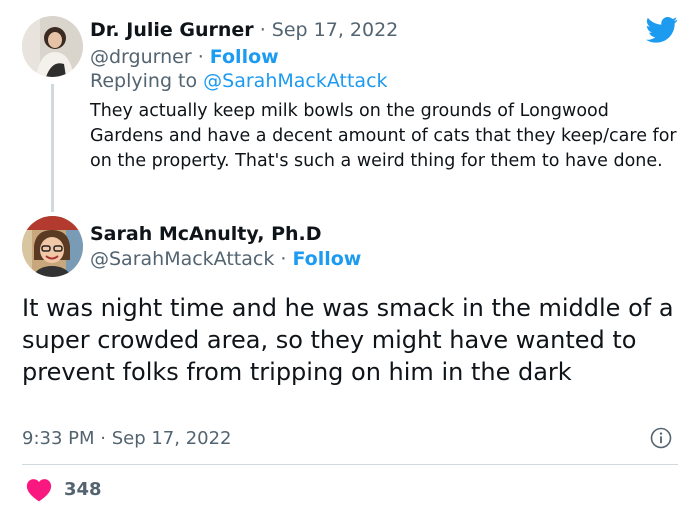  I want to click on tweet1-replying-to: Replying to @SarahMackAttack, so click(239, 81).